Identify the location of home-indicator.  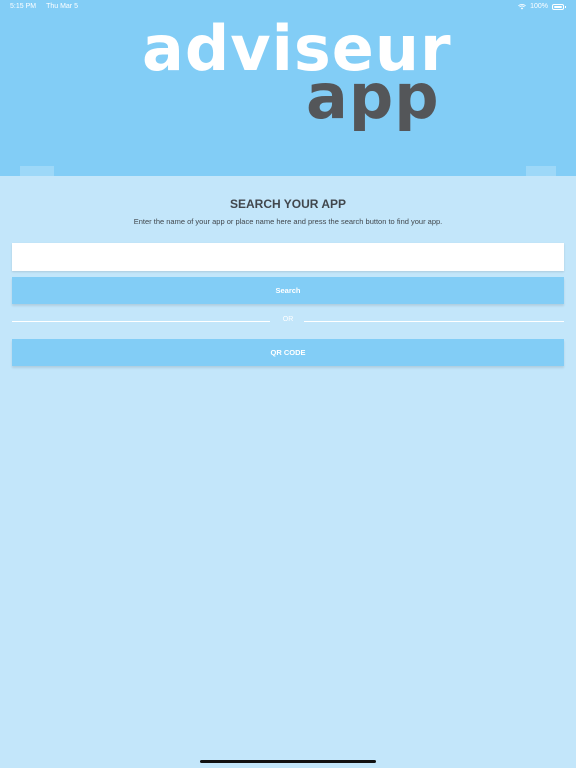
(288, 761).